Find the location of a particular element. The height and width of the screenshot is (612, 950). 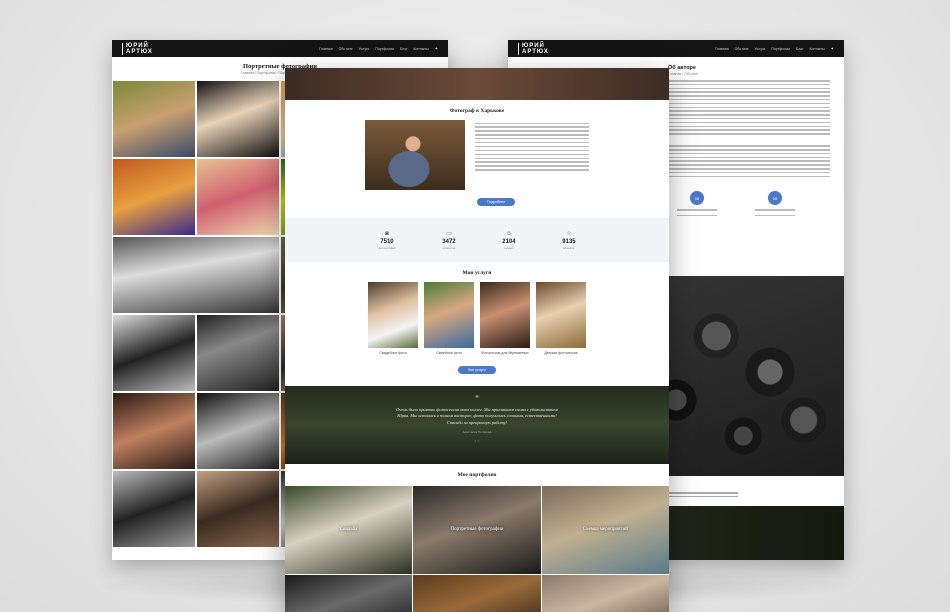

testimonial-author: Анастасия Полякова is located at coordinates (477, 432).